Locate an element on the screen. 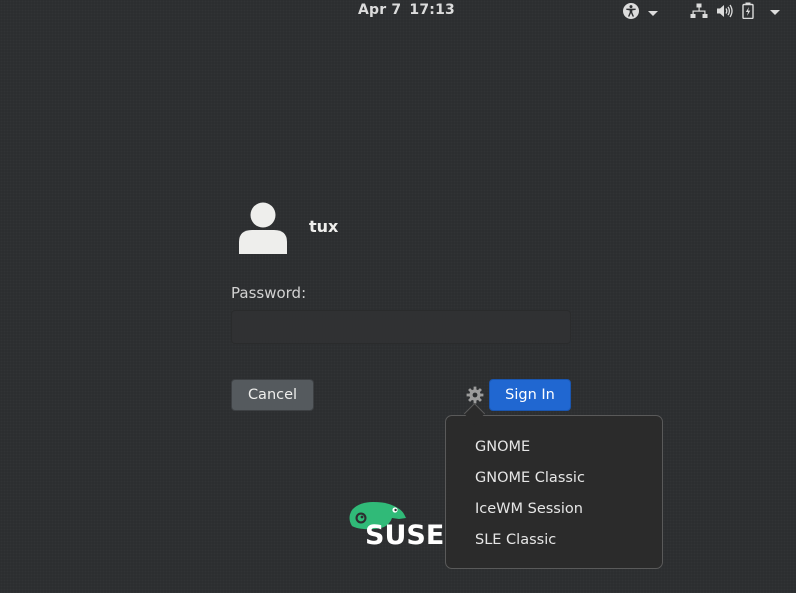 The width and height of the screenshot is (796, 593). session-item-gnome: GNOME is located at coordinates (554, 449).